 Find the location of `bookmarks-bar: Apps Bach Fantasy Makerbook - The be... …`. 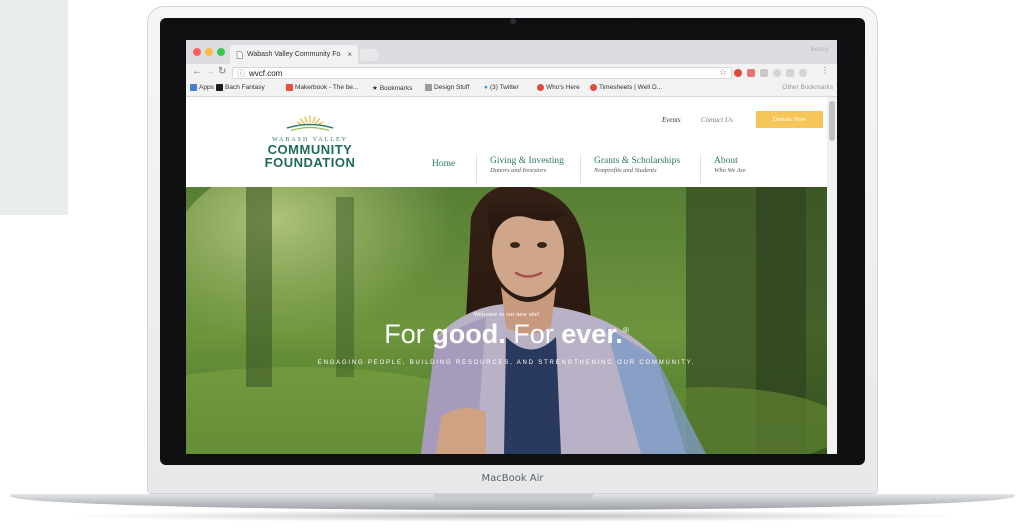

bookmarks-bar: Apps Bach Fantasy Makerbook - The be... … is located at coordinates (511, 89).